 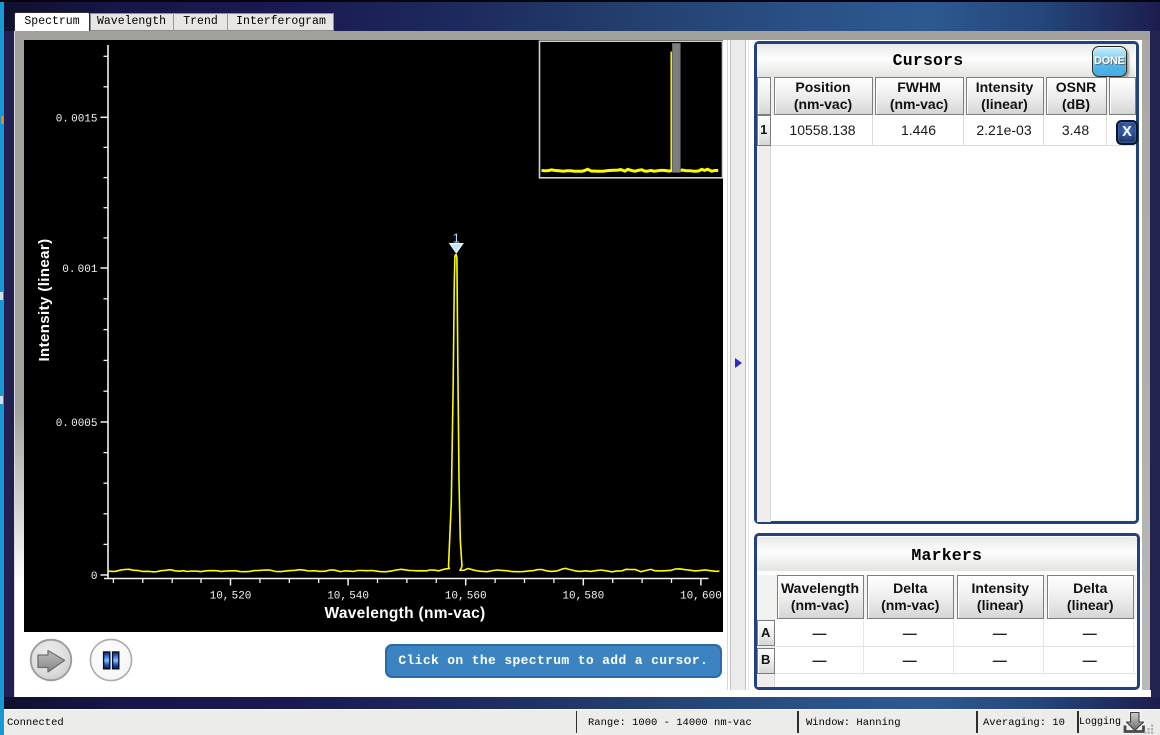 What do you see at coordinates (456, 237) in the screenshot?
I see `svg-text: 1` at bounding box center [456, 237].